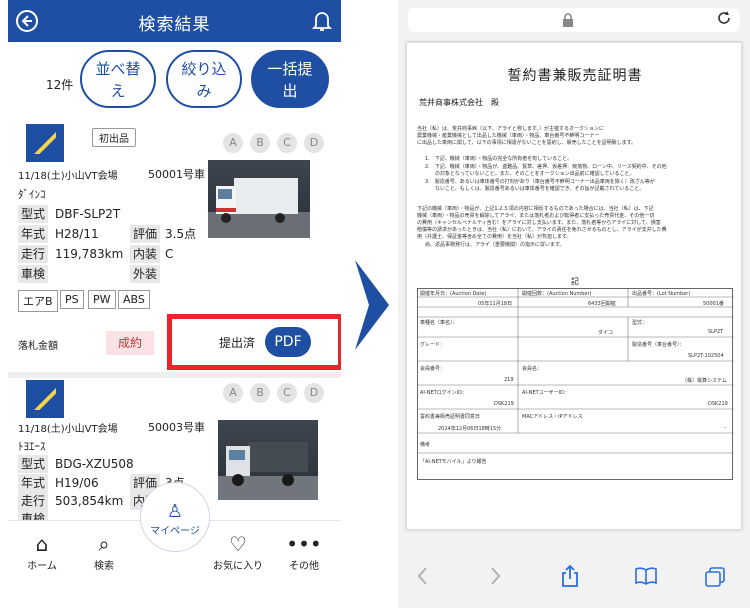 This screenshot has height=608, width=750. What do you see at coordinates (433, 369) in the screenshot?
I see `table-cell: 会員番号：` at bounding box center [433, 369].